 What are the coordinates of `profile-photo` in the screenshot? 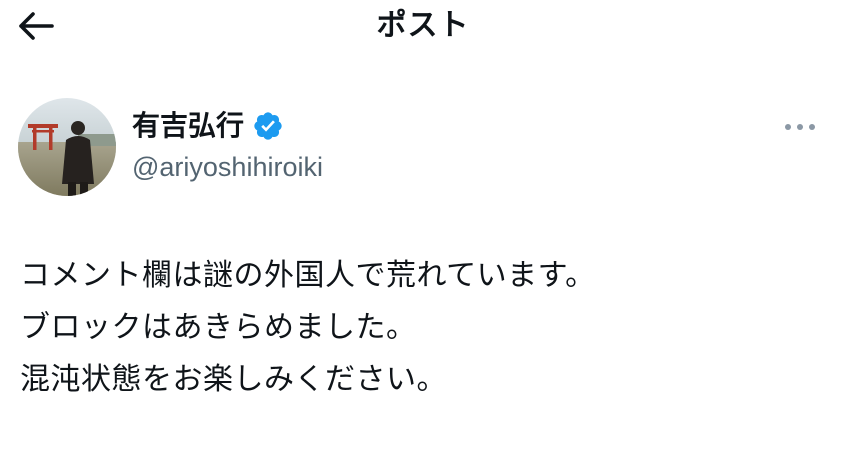 It's located at (67, 147).